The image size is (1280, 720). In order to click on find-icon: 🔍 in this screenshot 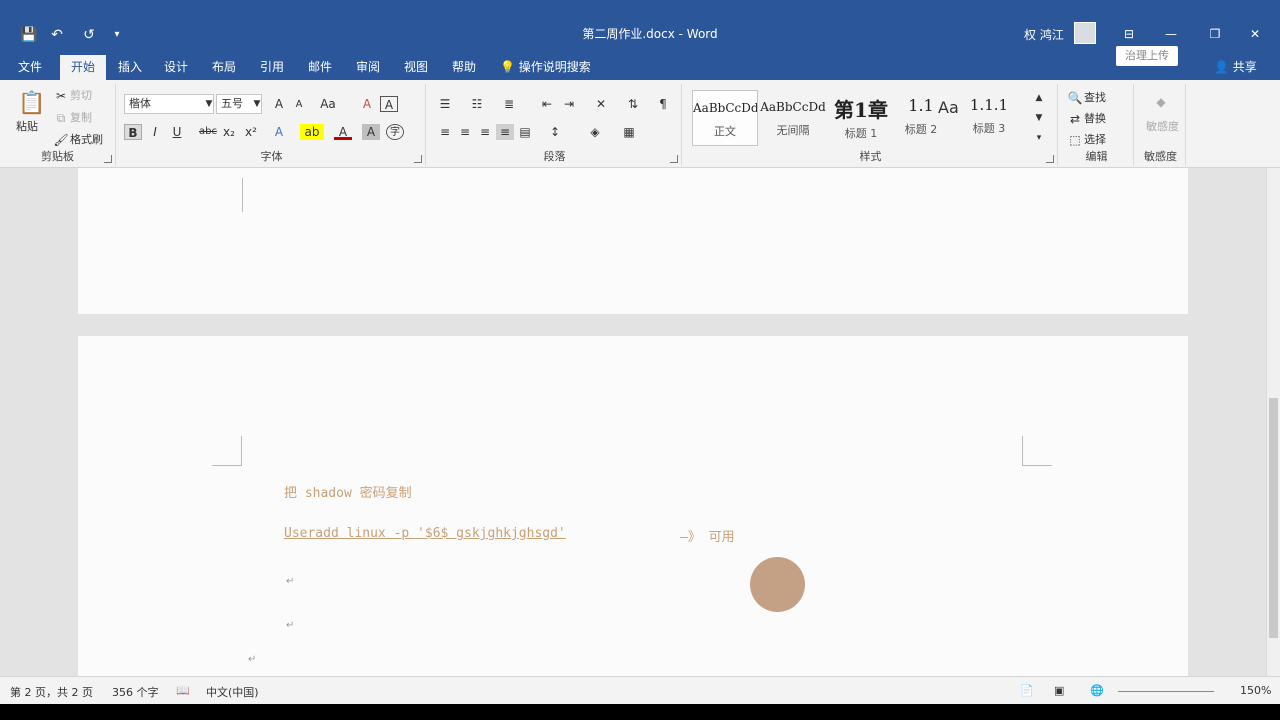, I will do `click(1075, 98)`.